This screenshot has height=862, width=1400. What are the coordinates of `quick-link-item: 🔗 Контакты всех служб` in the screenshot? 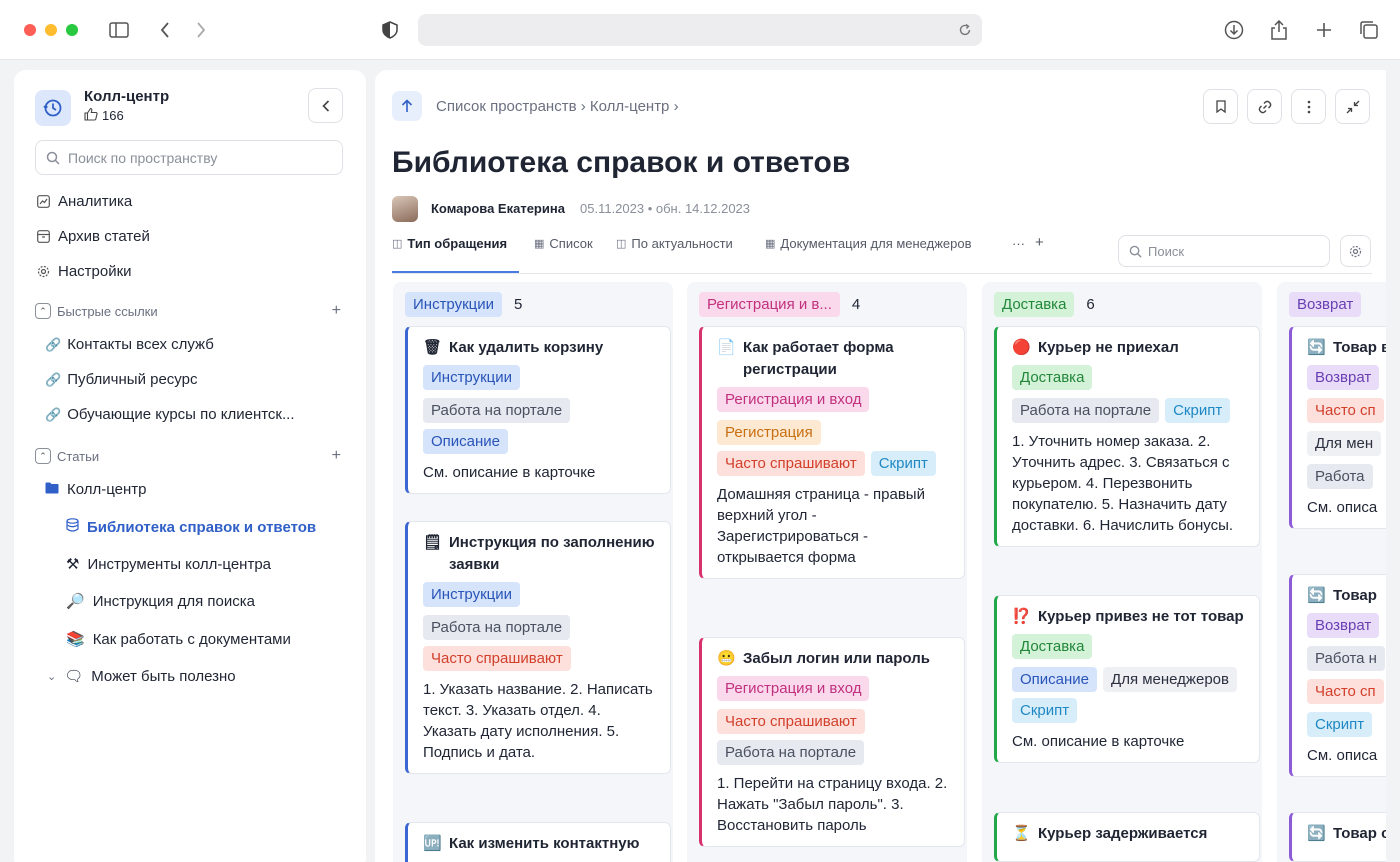 It's located at (129, 344).